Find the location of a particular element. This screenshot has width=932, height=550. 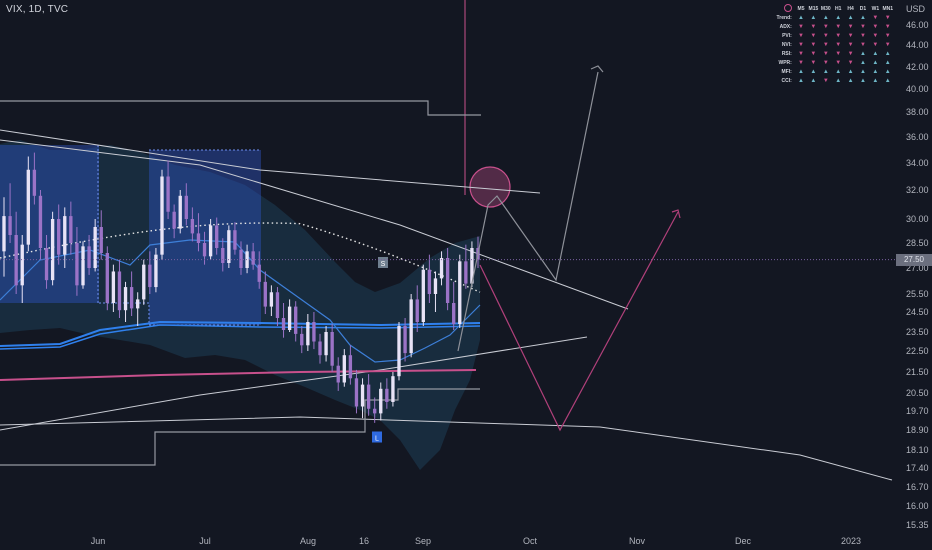

indicator-label: NVI: is located at coordinates (786, 44).